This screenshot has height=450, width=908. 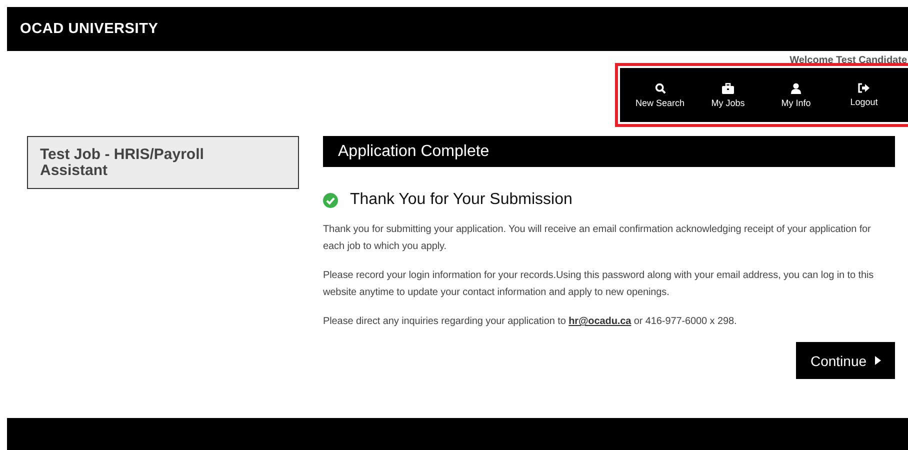 What do you see at coordinates (530, 322) in the screenshot?
I see `contact-paragraph: Please direct any inquiries regarding your application to hr@ocadu.ca or 416-977-6000 x 298.` at bounding box center [530, 322].